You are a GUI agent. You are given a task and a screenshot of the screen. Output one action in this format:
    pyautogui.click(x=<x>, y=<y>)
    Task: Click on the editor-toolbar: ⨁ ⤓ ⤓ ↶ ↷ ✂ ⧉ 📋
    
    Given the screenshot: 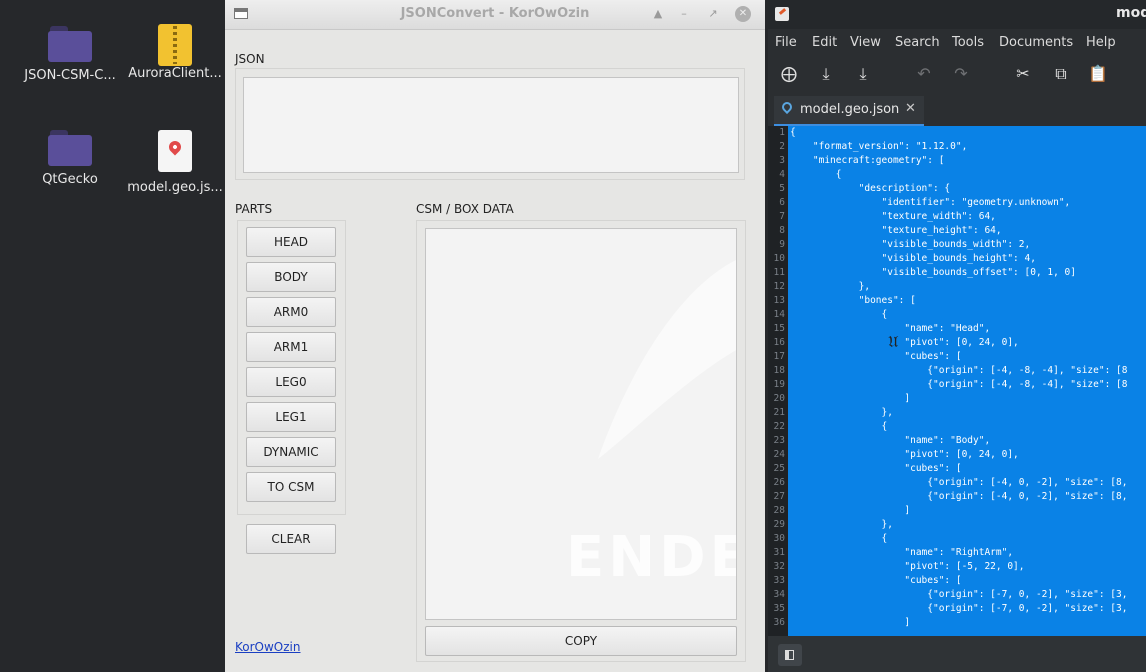 What is the action you would take?
    pyautogui.click(x=957, y=75)
    